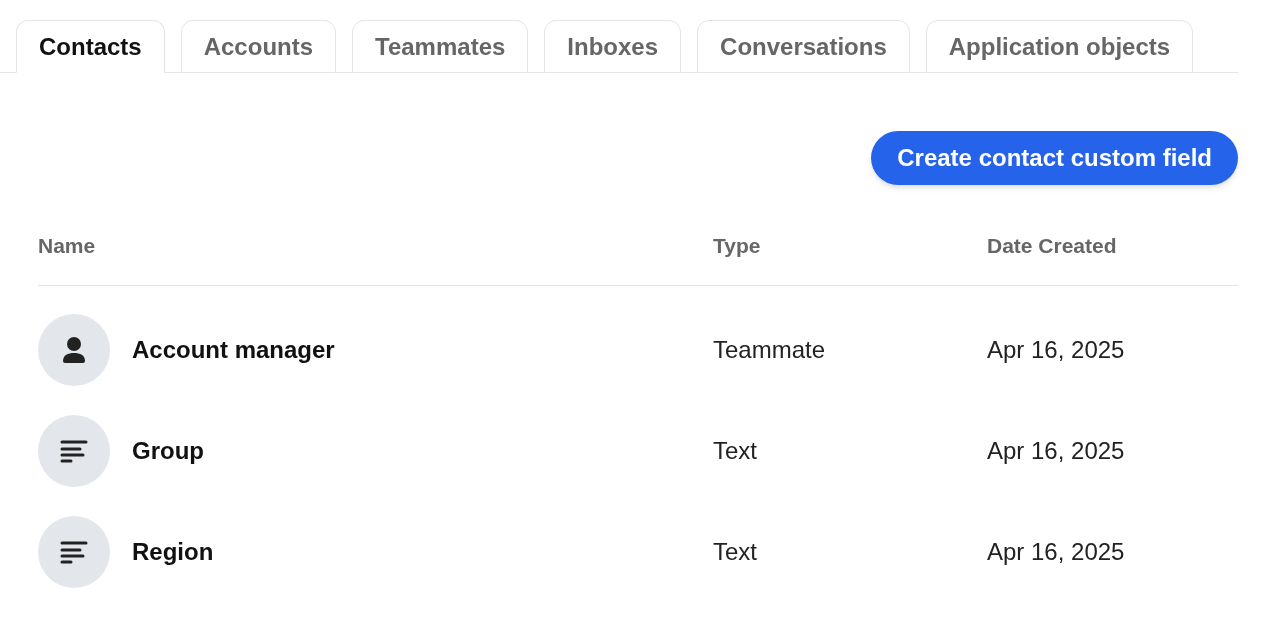  What do you see at coordinates (90, 46) in the screenshot?
I see `tab: Contacts` at bounding box center [90, 46].